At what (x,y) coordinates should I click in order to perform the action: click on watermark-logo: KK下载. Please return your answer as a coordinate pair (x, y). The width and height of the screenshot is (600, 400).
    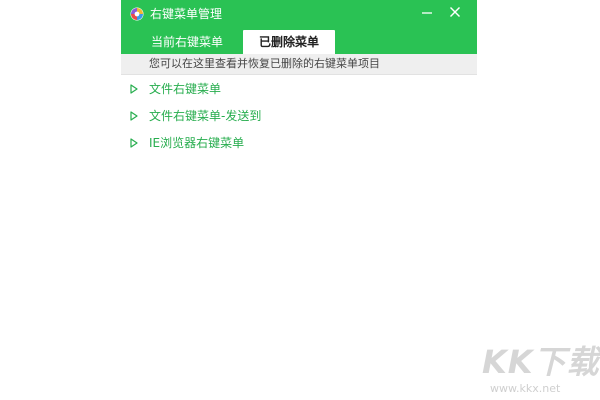
    Looking at the image, I should click on (541, 362).